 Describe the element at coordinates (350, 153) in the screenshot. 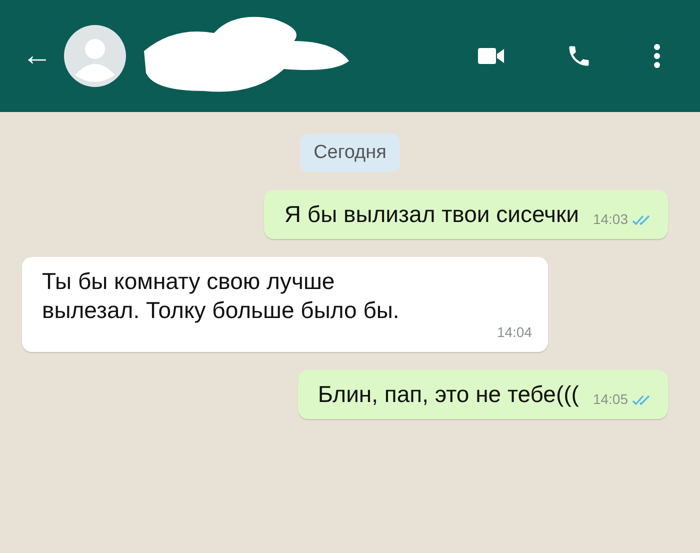

I see `date-chip: Сегодня` at that location.